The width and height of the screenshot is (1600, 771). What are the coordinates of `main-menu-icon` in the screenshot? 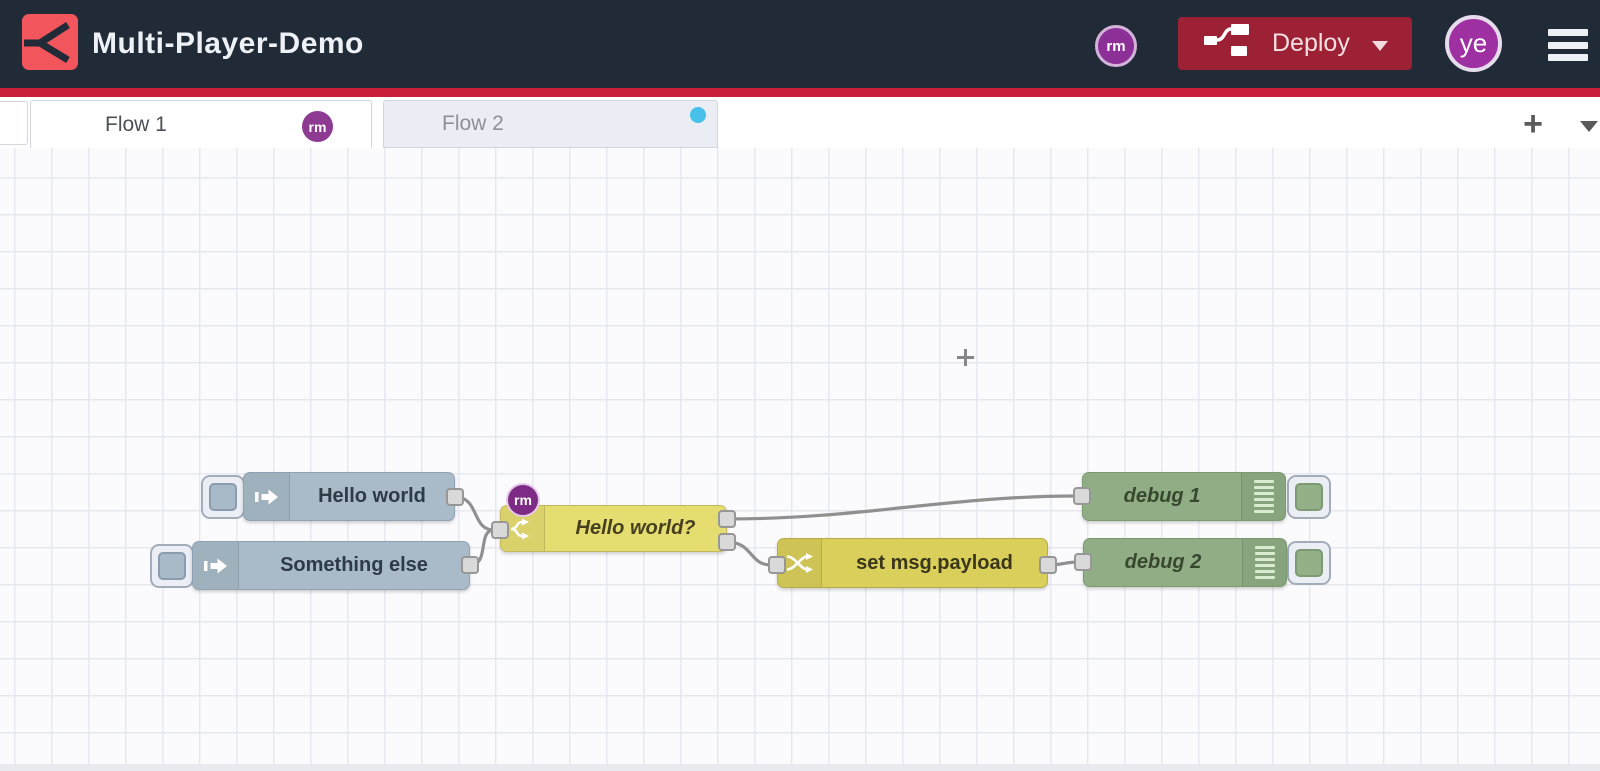 It's located at (1568, 45).